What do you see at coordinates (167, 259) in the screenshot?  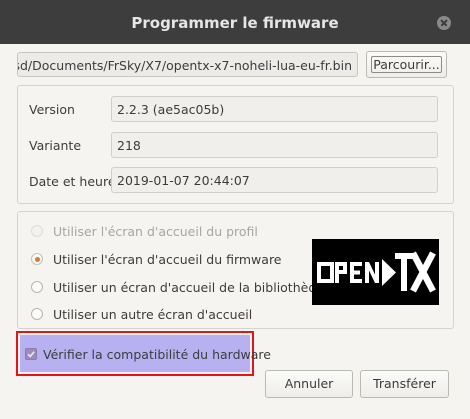 I see `radio-label: Utiliser l'écran d'accueil du firmware` at bounding box center [167, 259].